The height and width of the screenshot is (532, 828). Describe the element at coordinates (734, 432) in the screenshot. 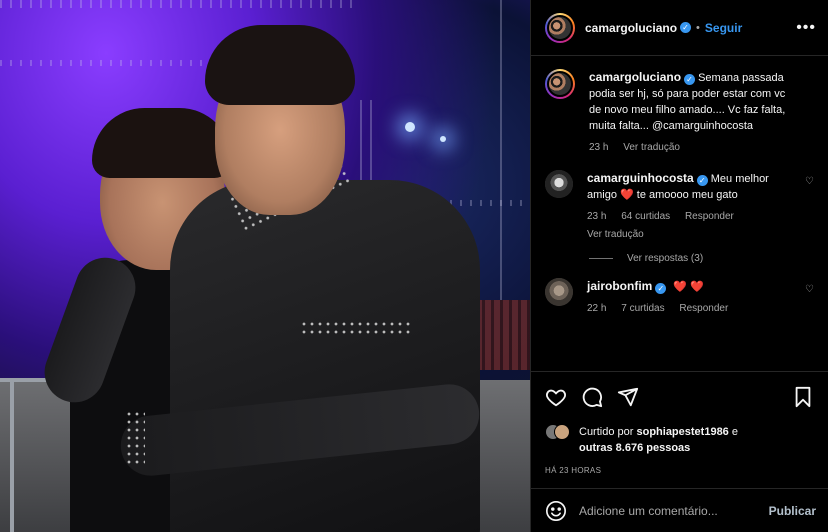

I see `liked-by-connector: e` at that location.